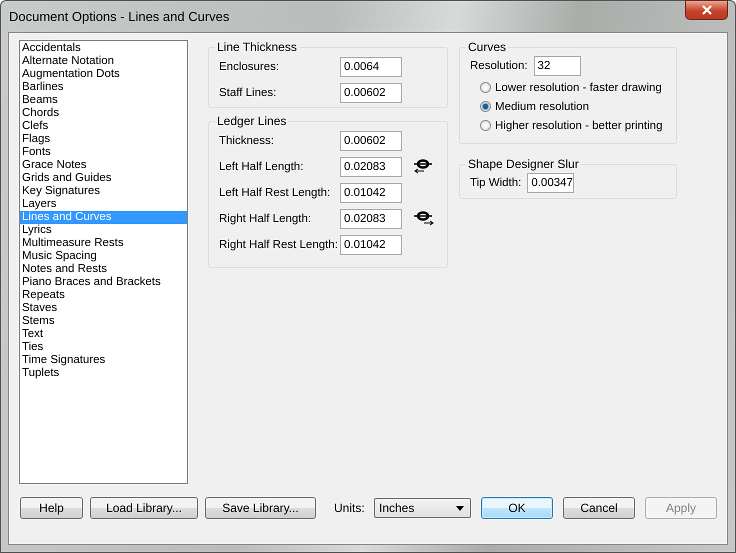 Image resolution: width=736 pixels, height=553 pixels. What do you see at coordinates (103, 295) in the screenshot?
I see `category-item: Repeats` at bounding box center [103, 295].